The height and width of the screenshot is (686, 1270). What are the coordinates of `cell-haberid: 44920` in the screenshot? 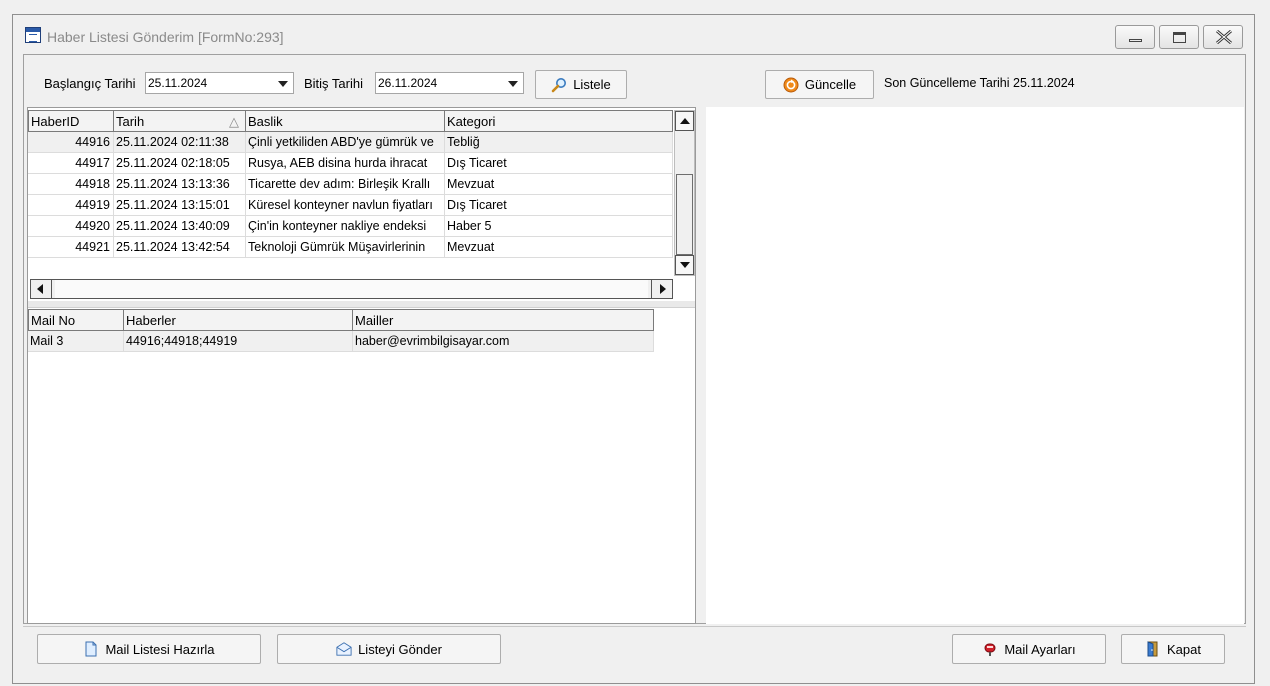 It's located at (71, 226).